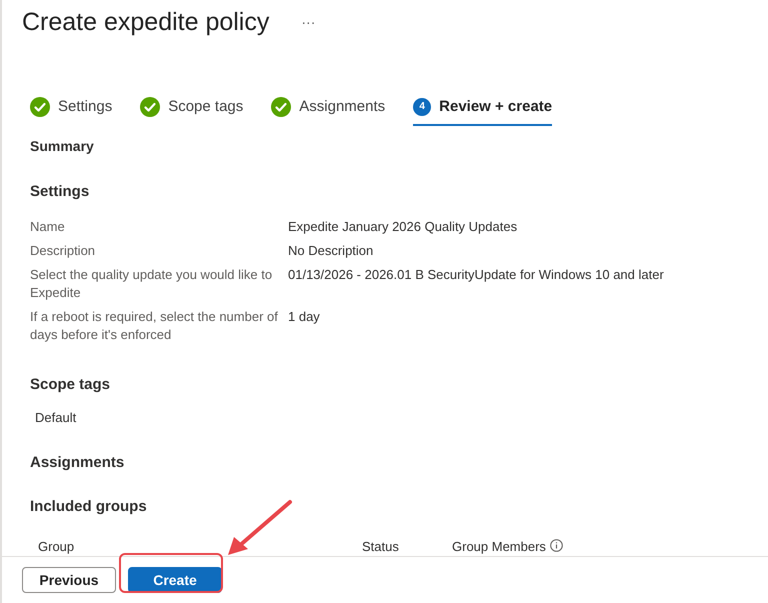  Describe the element at coordinates (71, 384) in the screenshot. I see `section-heading: Scope tags` at that location.